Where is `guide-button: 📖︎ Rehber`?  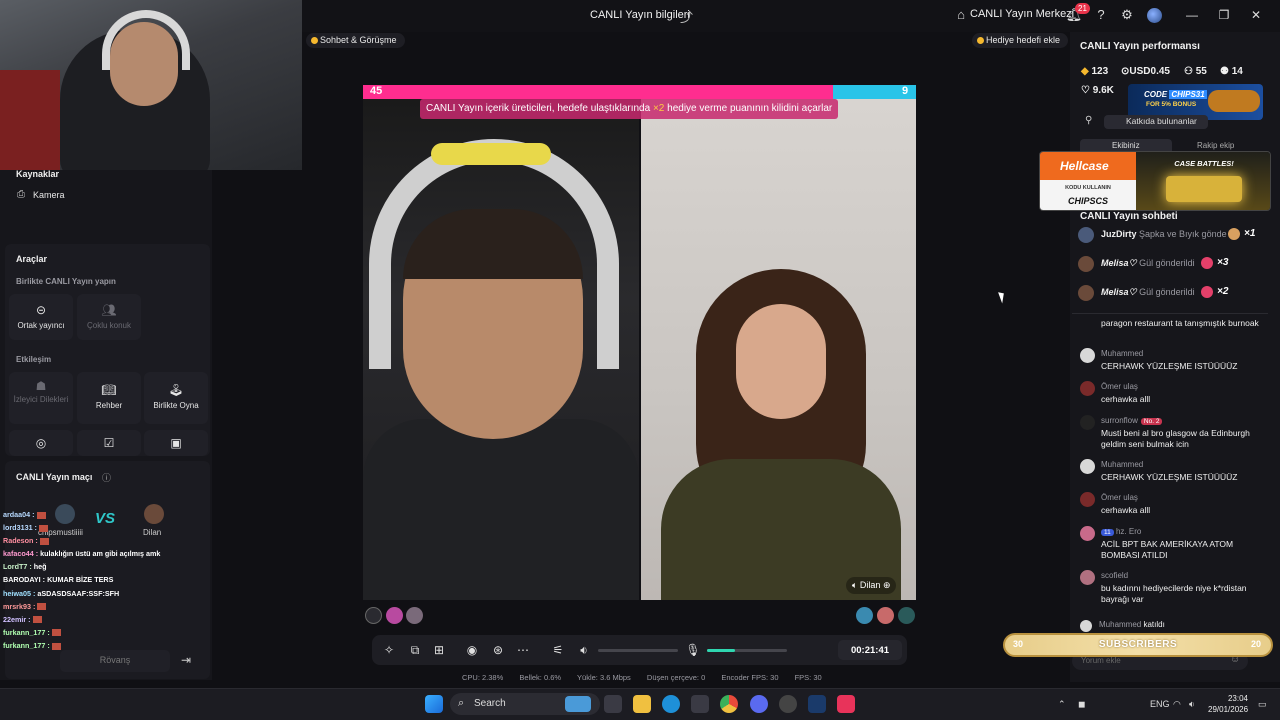 guide-button: 📖︎ Rehber is located at coordinates (109, 398).